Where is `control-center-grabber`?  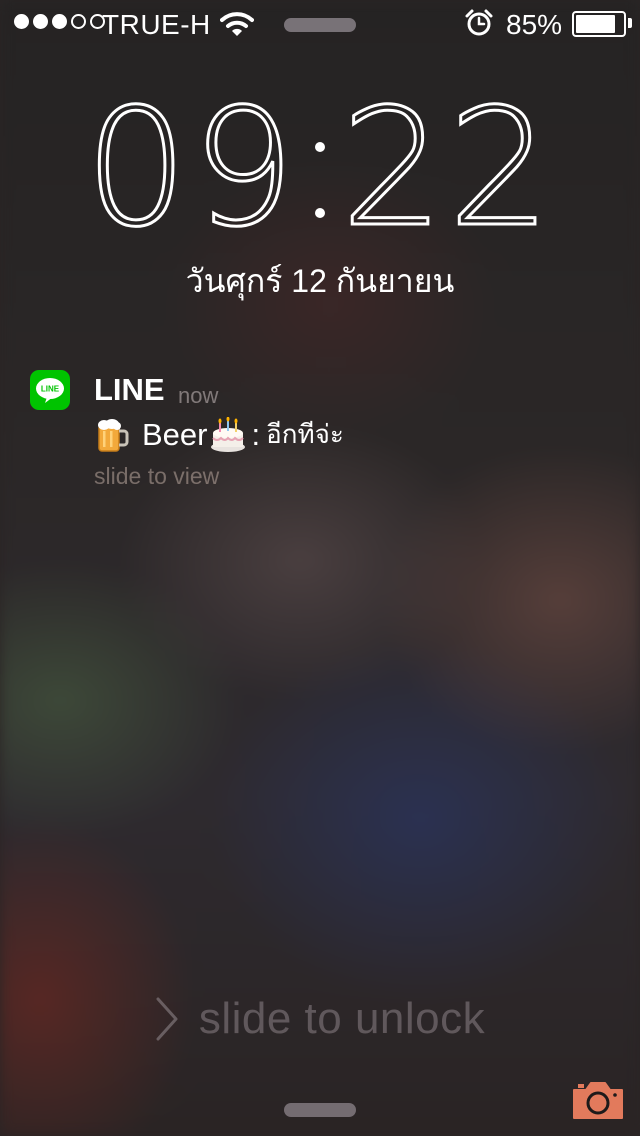 control-center-grabber is located at coordinates (320, 1110).